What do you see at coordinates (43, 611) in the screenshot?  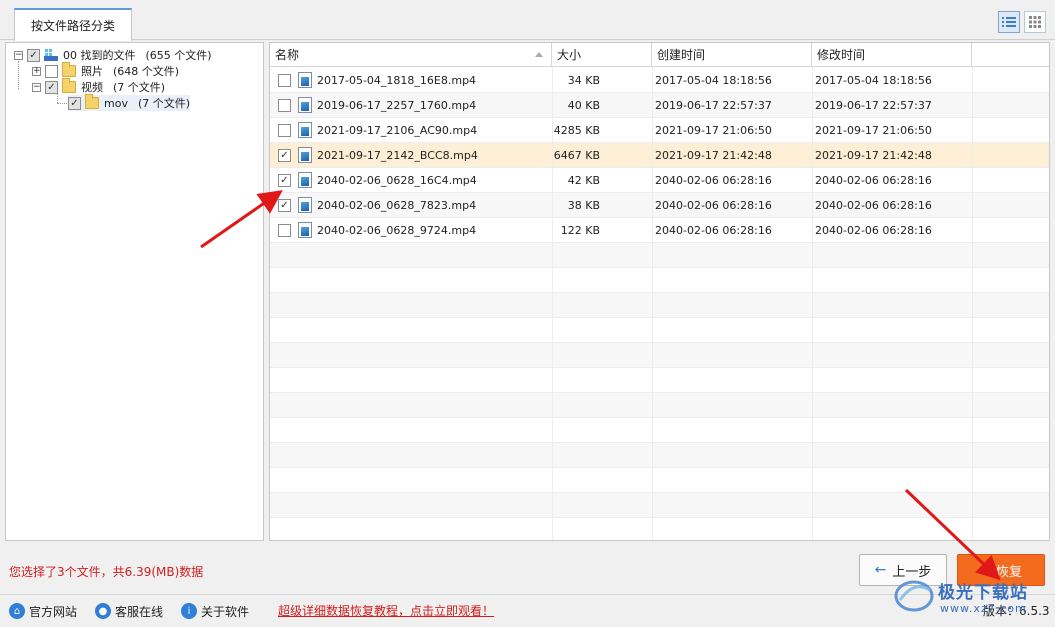 I see `official-website-link: ⌂ 官方网站` at bounding box center [43, 611].